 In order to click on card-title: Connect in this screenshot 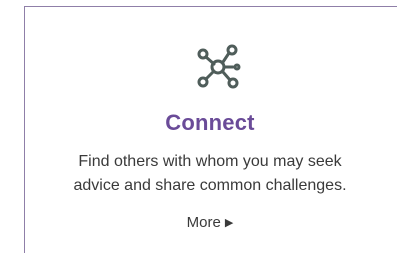, I will do `click(210, 122)`.